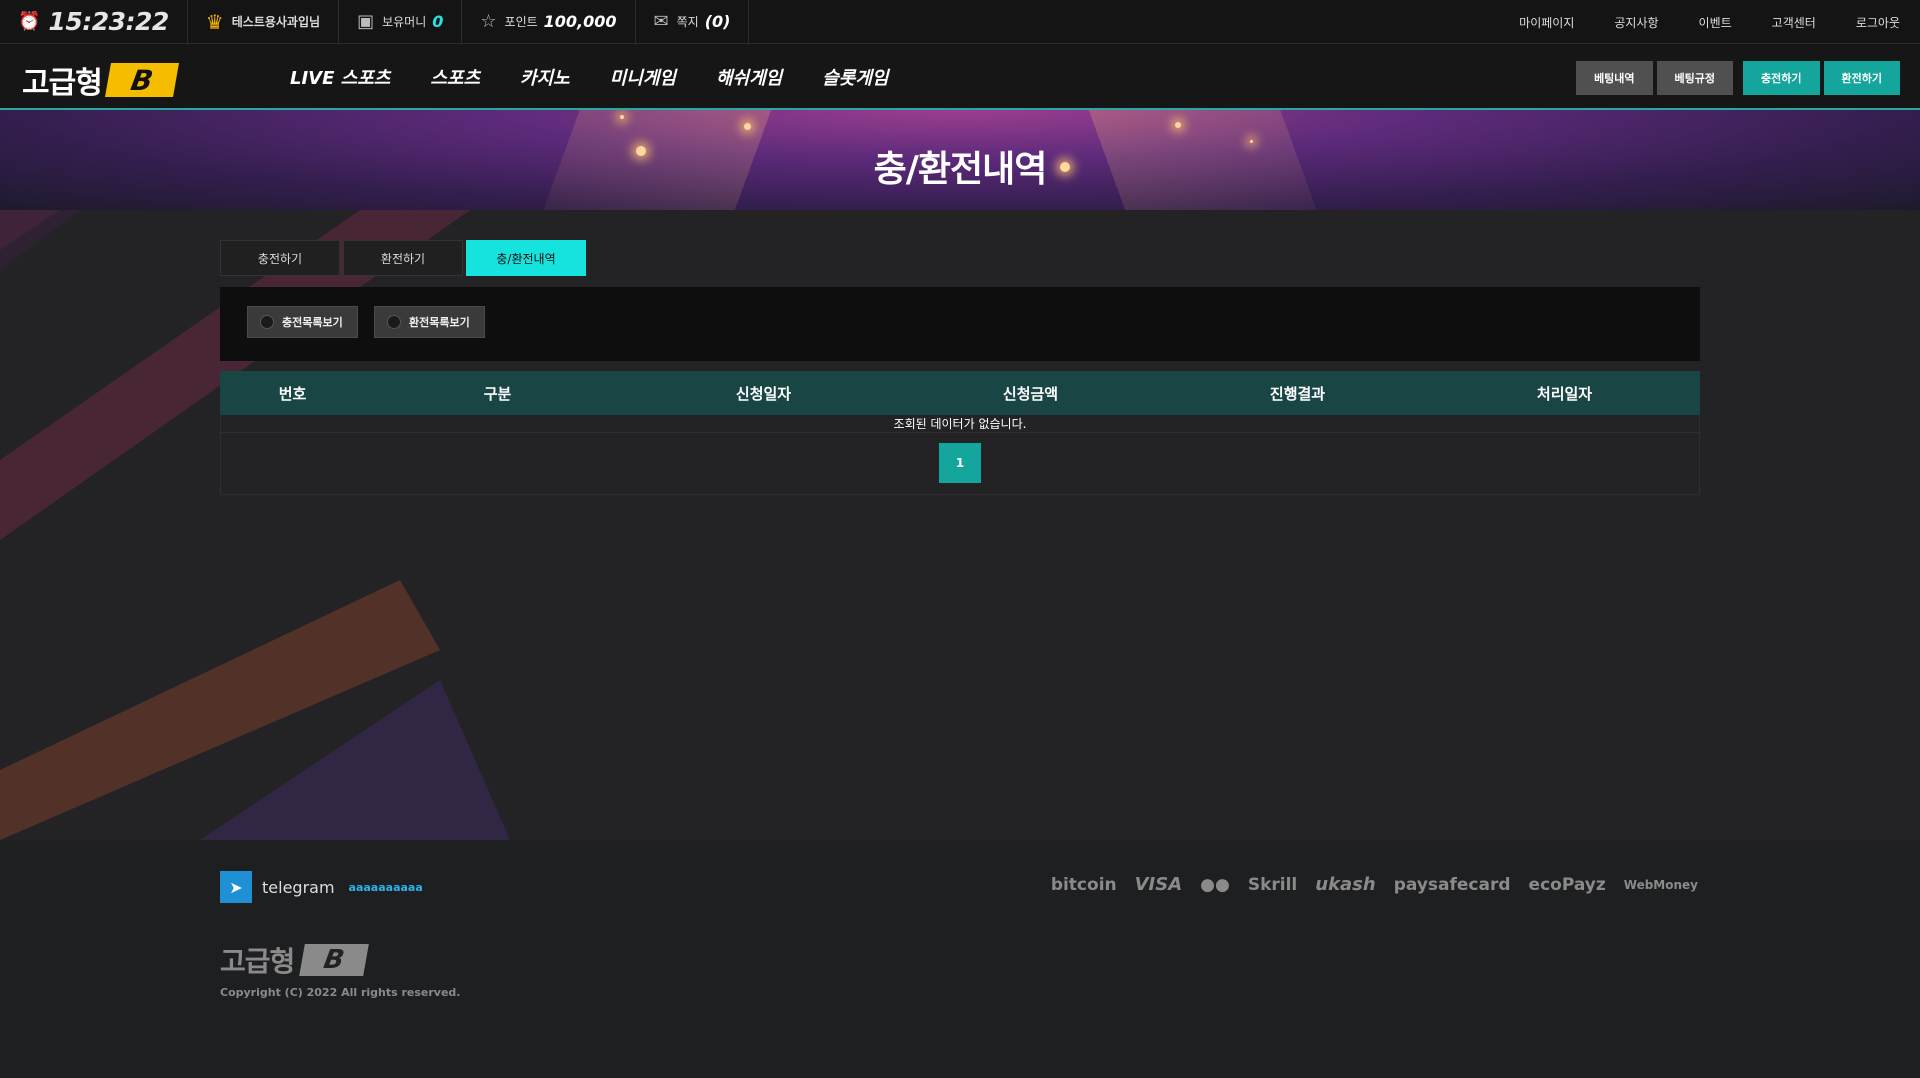 This screenshot has height=1078, width=1920. What do you see at coordinates (1636, 22) in the screenshot?
I see `link-notice: 공지사항` at bounding box center [1636, 22].